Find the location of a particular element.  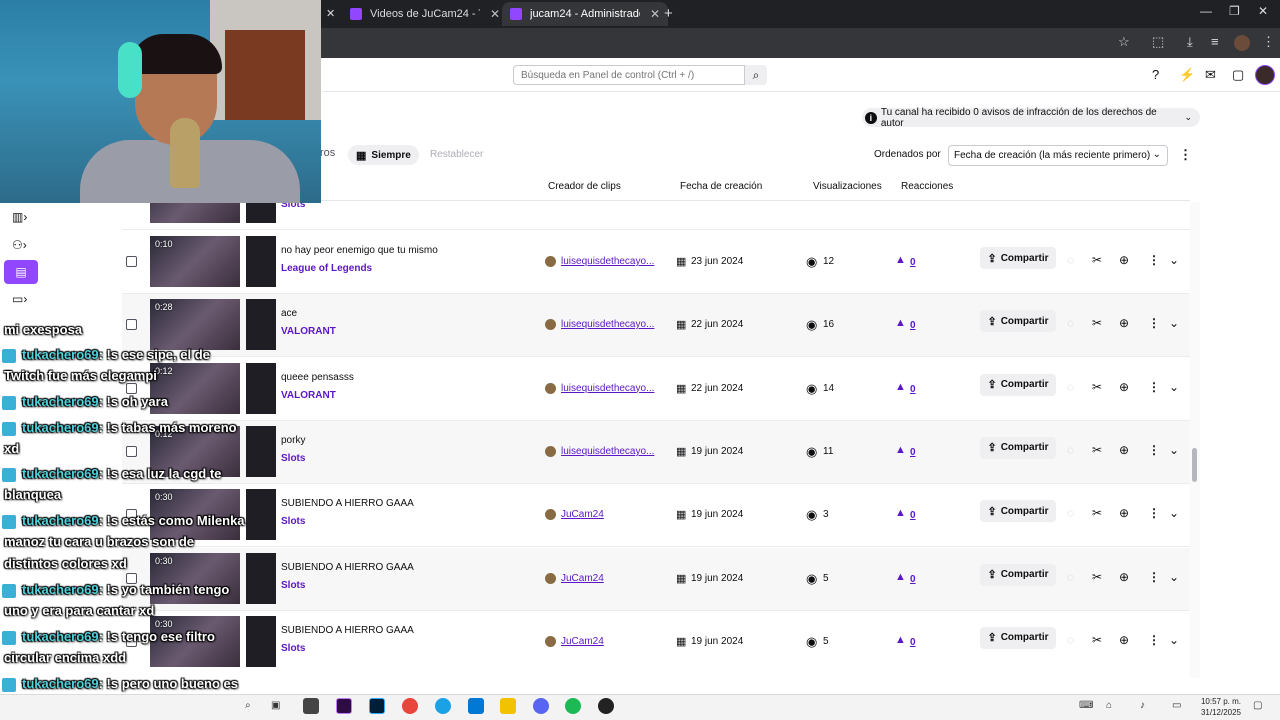

search-icon: ⌕ is located at coordinates (248, 705).